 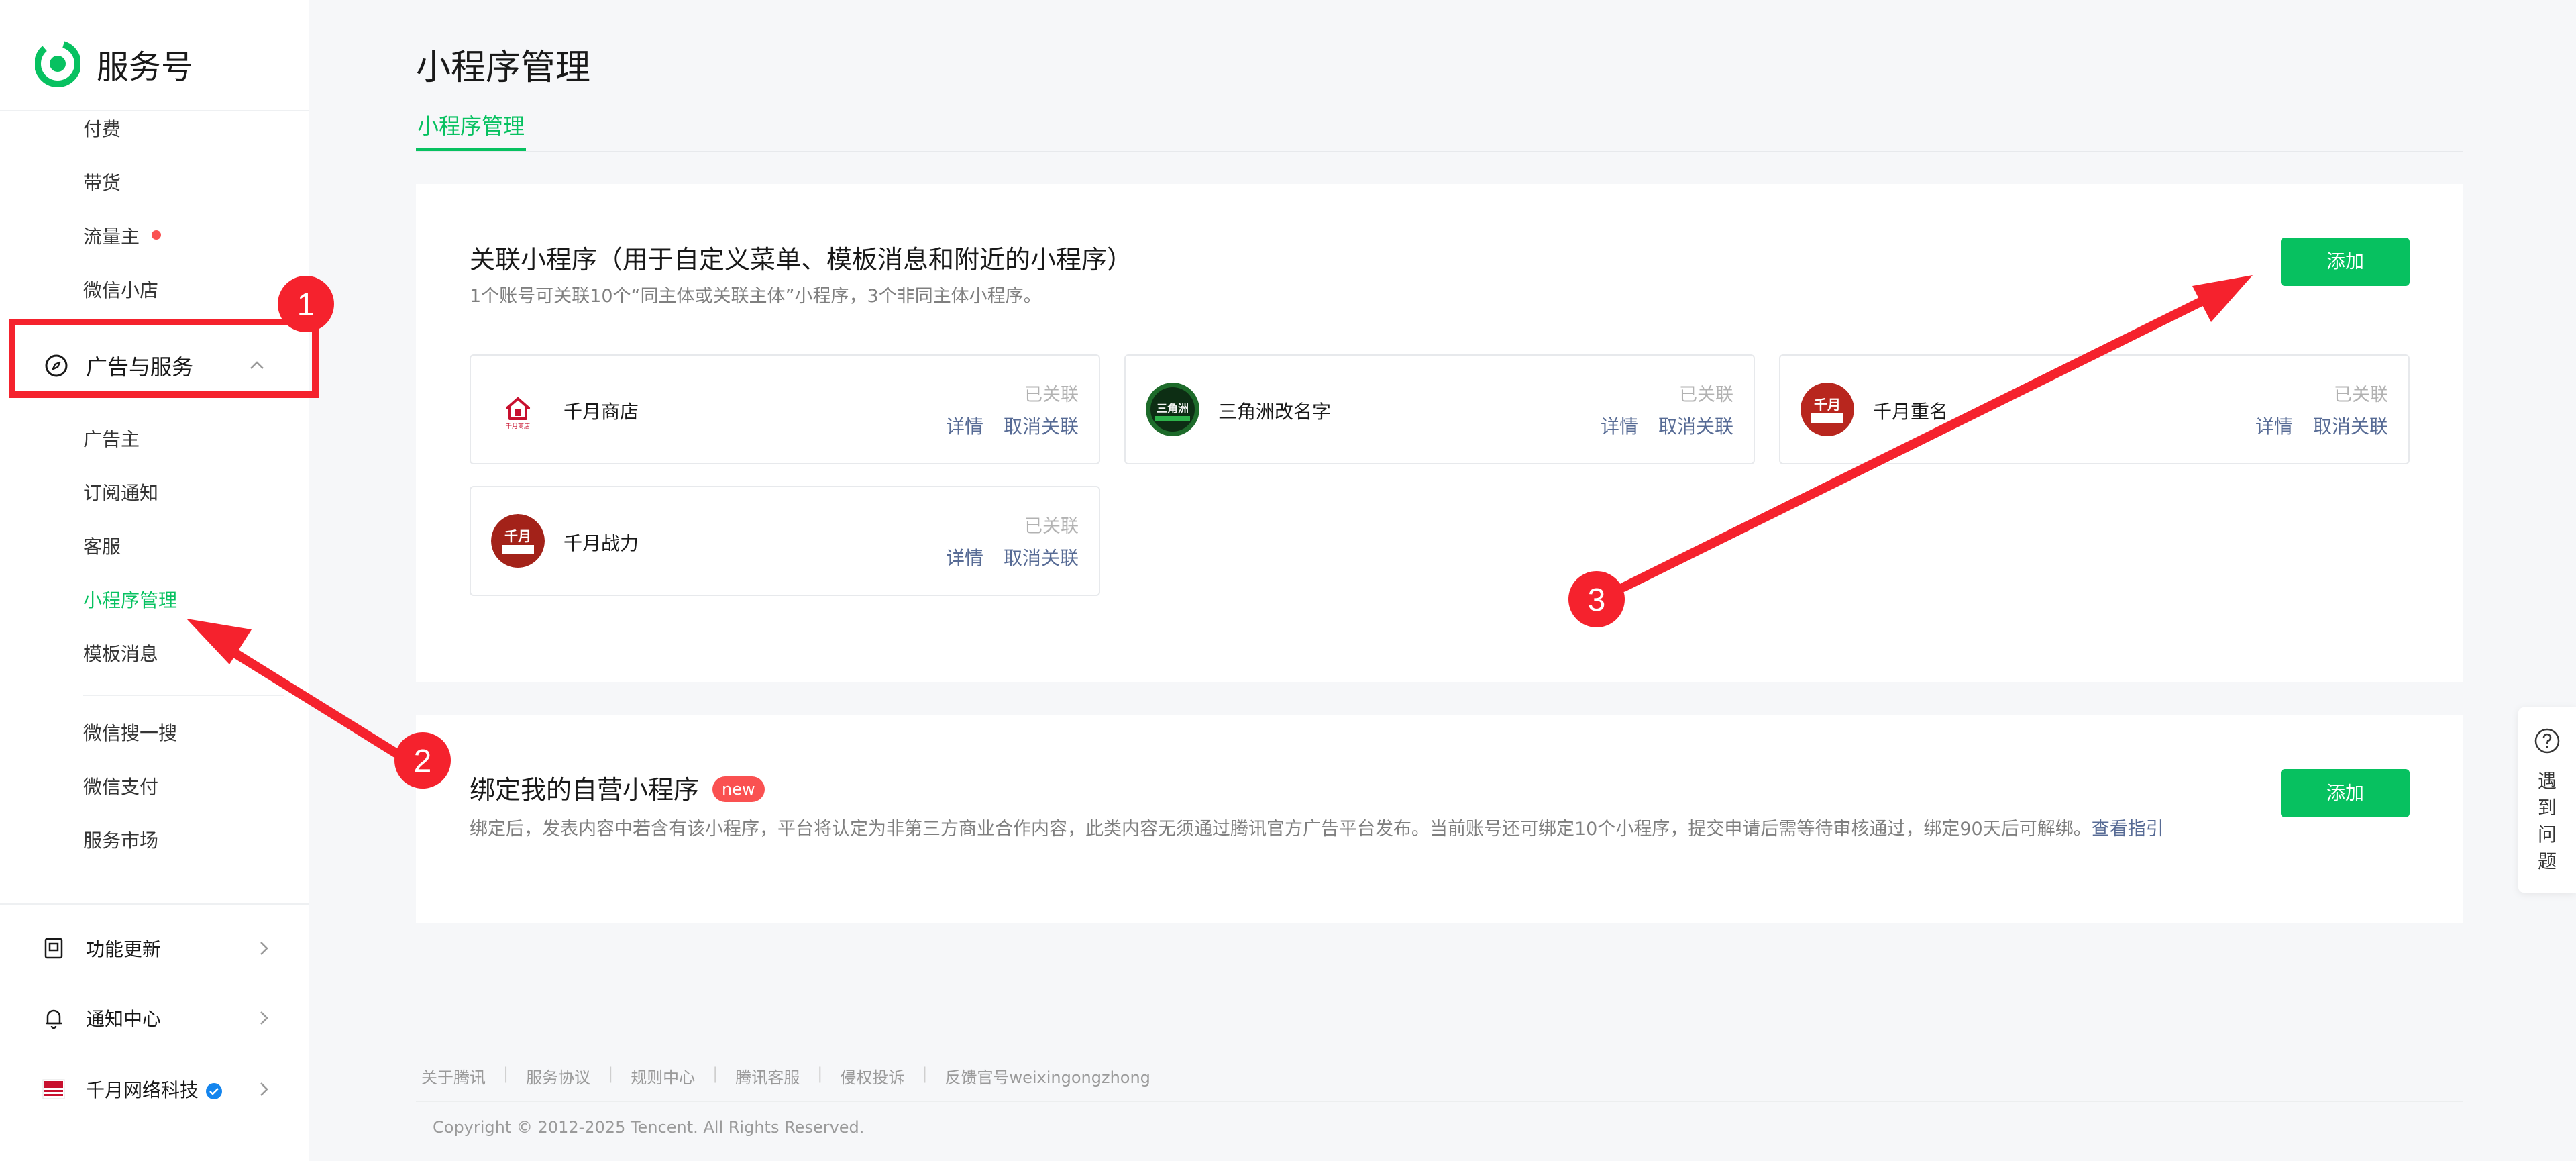 What do you see at coordinates (785, 409) in the screenshot?
I see `linked-app-item: 千月商店 千月商店 已关联 详情 取消关联` at bounding box center [785, 409].